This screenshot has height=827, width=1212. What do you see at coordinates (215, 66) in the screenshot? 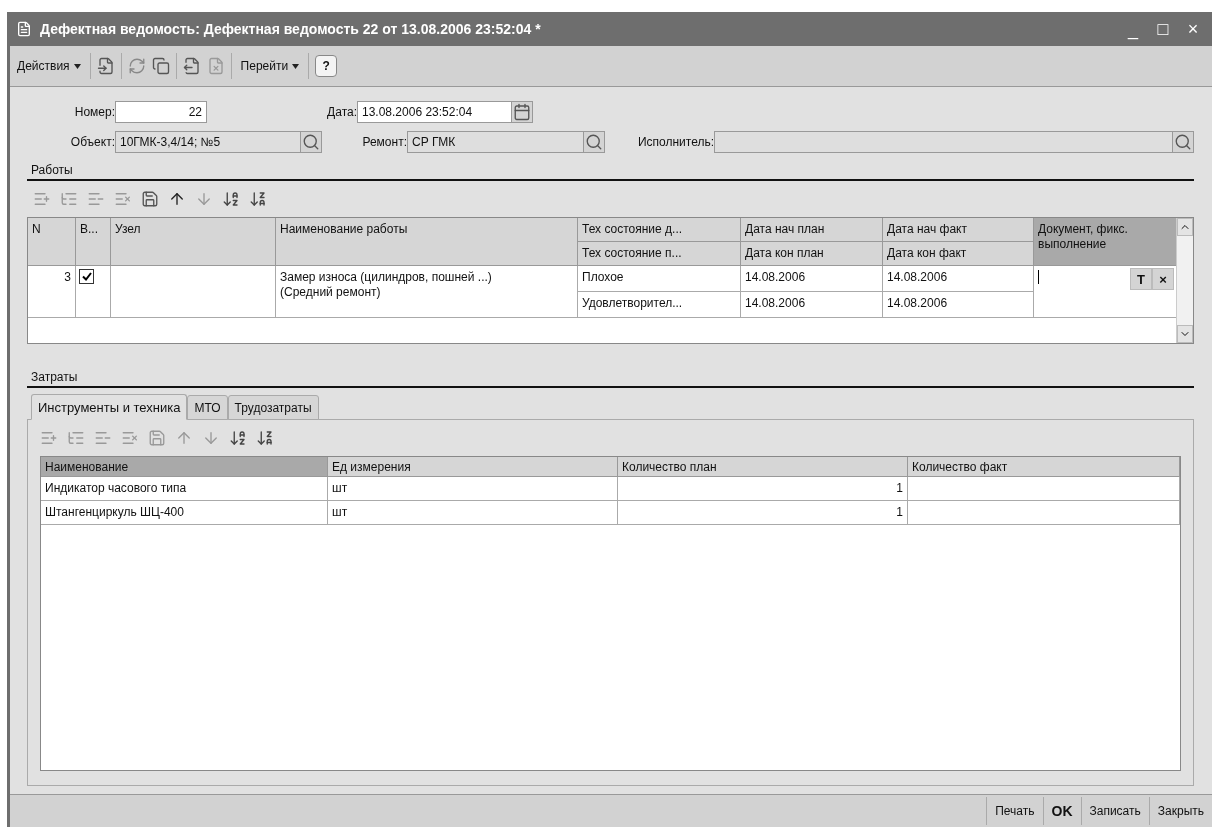
I see `file-x-icon` at bounding box center [215, 66].